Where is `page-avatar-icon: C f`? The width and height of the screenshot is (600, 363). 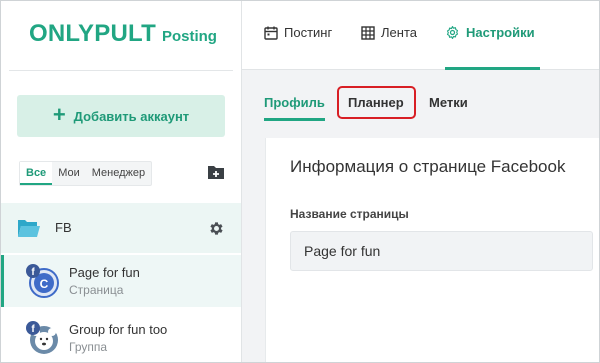 page-avatar-icon: C f is located at coordinates (42, 281).